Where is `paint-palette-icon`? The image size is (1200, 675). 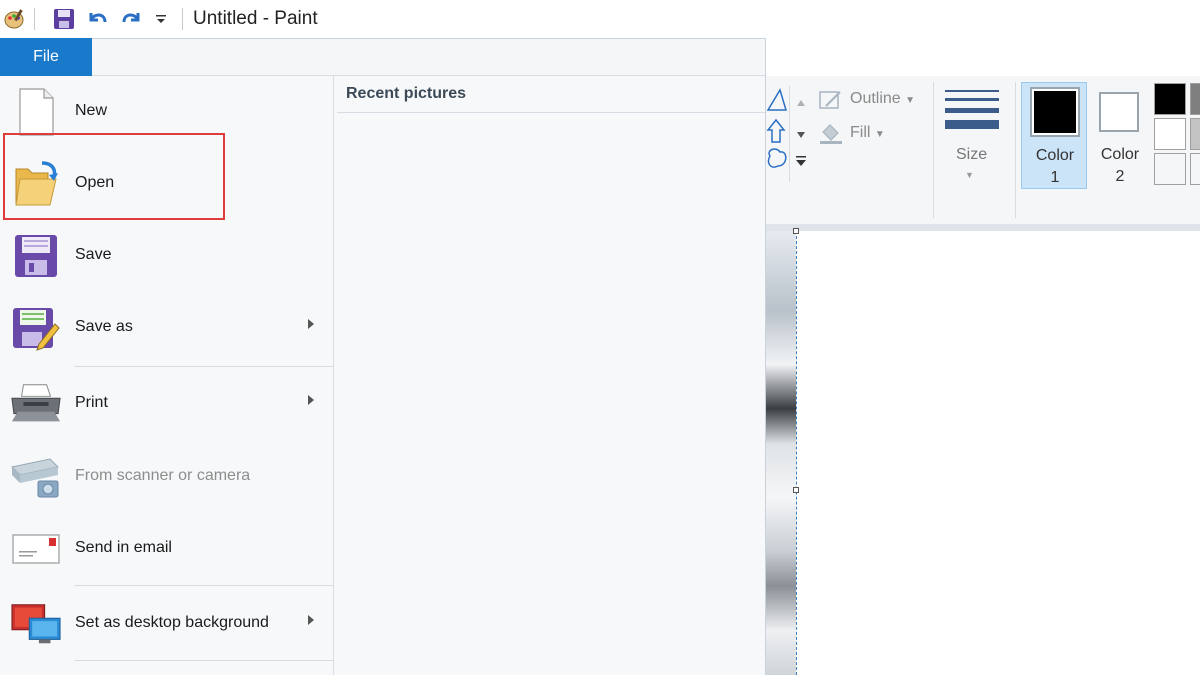 paint-palette-icon is located at coordinates (15, 19).